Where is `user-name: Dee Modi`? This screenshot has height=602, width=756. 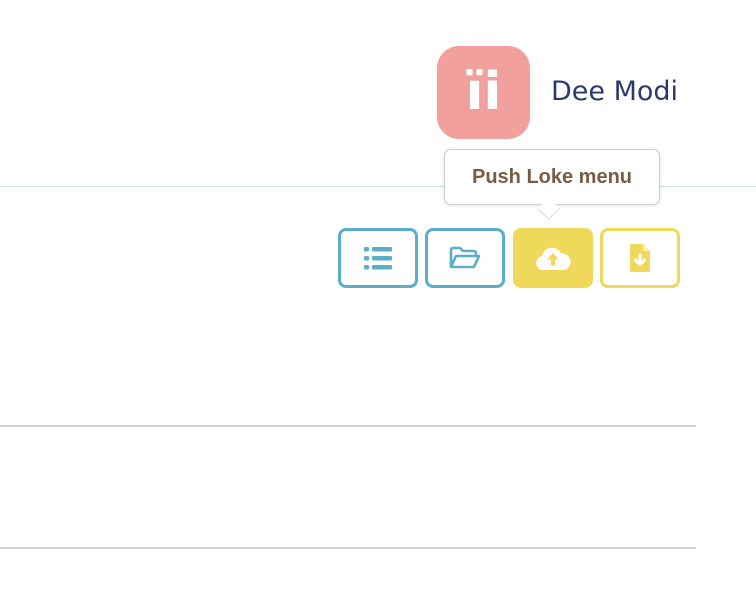 user-name: Dee Modi is located at coordinates (614, 91).